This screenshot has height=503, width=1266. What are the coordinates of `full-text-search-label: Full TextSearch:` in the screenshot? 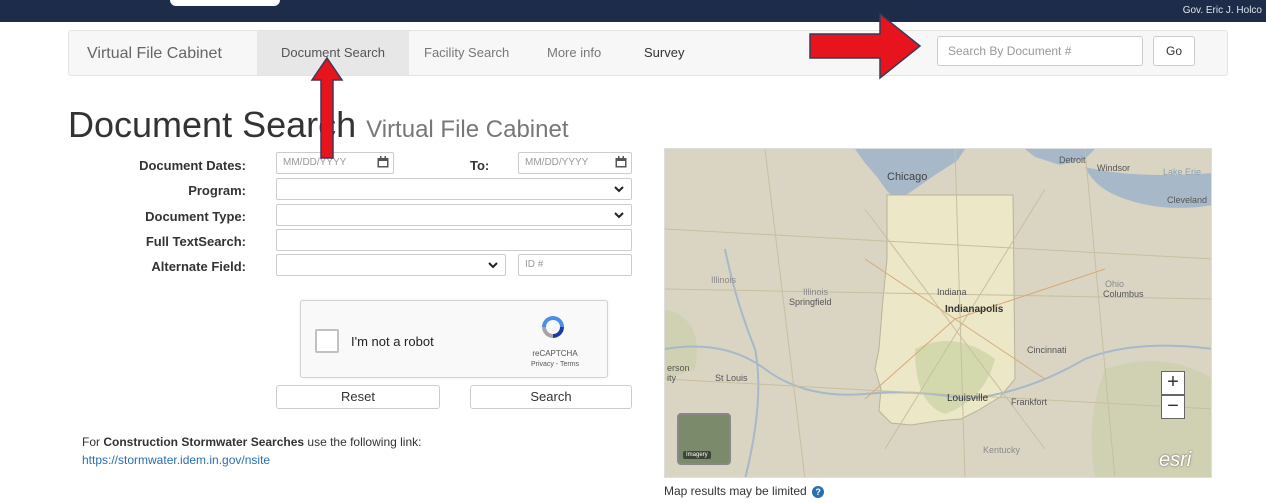 It's located at (195, 241).